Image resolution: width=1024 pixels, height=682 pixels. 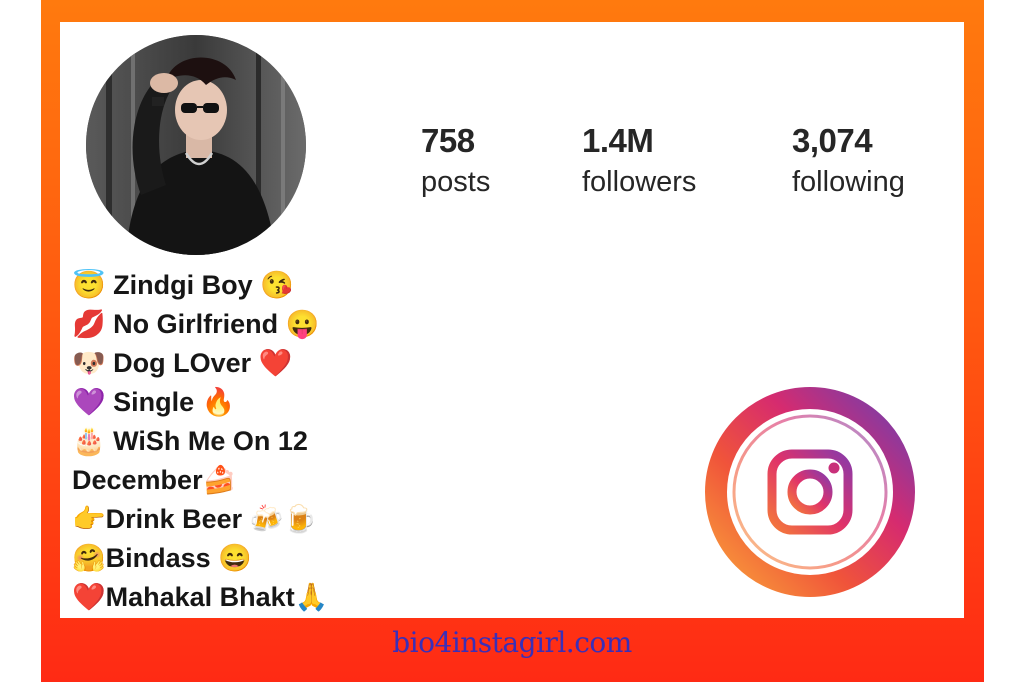 I want to click on posts-count: 758, so click(x=448, y=140).